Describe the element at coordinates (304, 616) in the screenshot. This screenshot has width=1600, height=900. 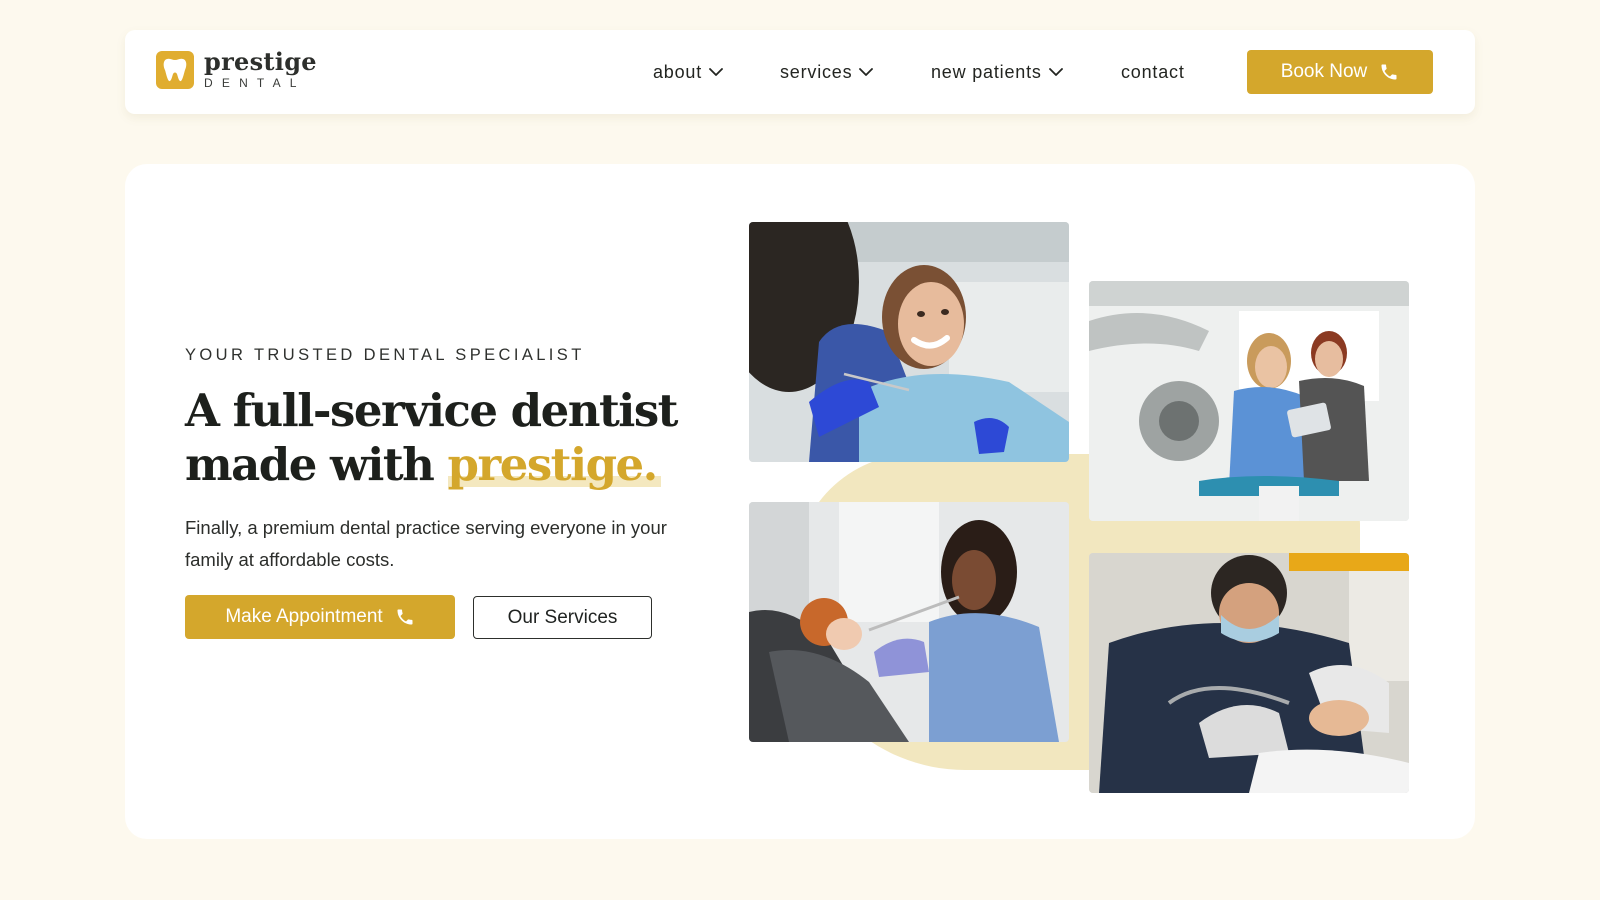
I see `make-appointment-label: Make Appointment` at that location.